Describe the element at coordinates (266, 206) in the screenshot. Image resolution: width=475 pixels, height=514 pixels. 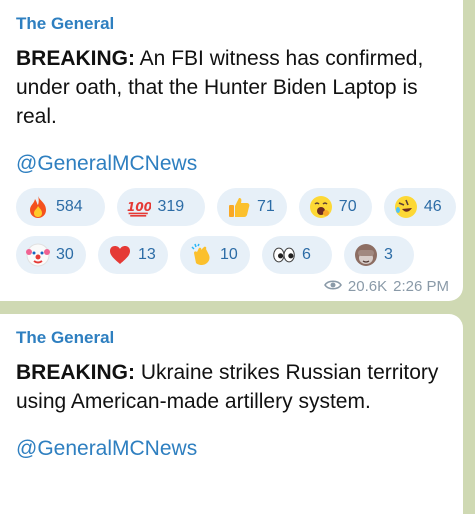
I see `reaction-count: 71` at that location.